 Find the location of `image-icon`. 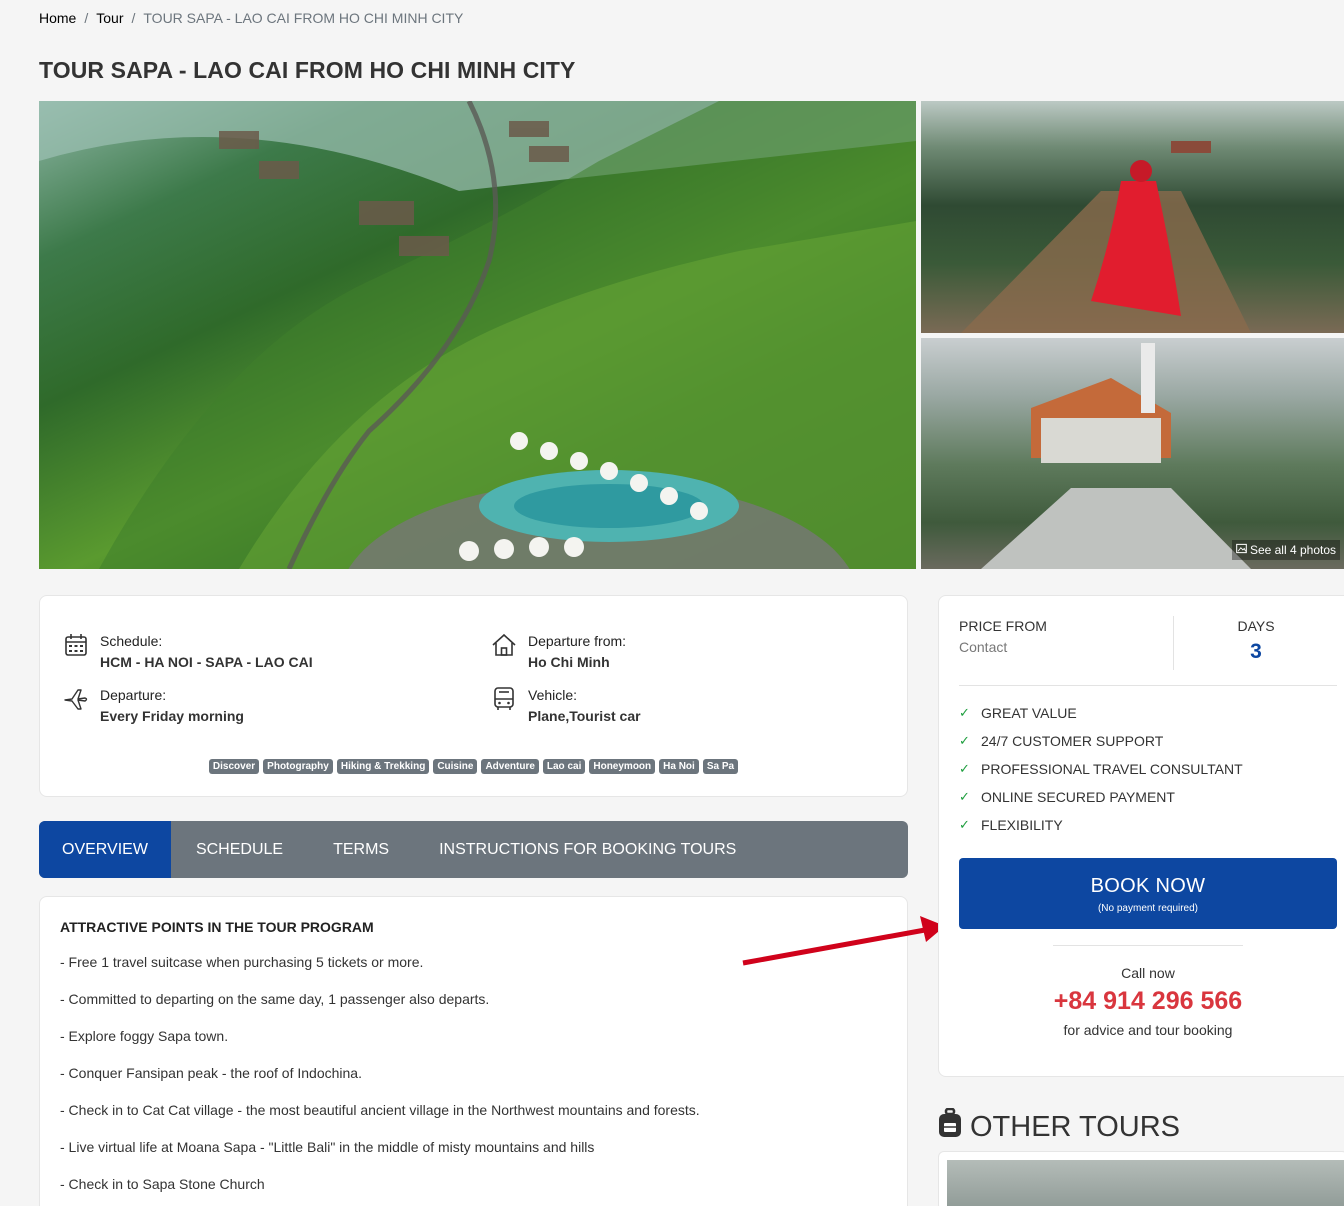

image-icon is located at coordinates (1241, 550).